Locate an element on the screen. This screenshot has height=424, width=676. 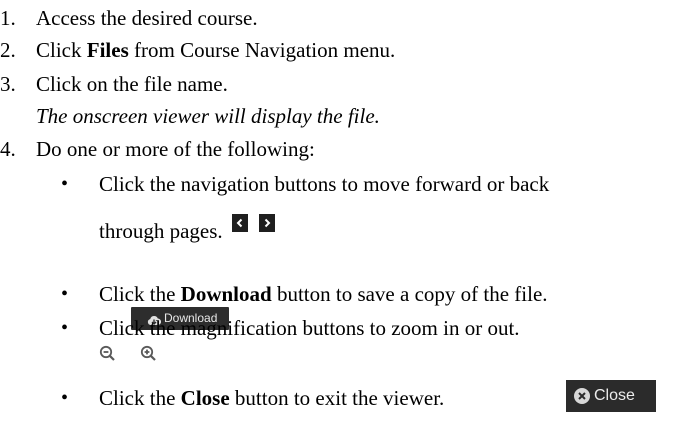
files-term: Files is located at coordinates (107, 50).